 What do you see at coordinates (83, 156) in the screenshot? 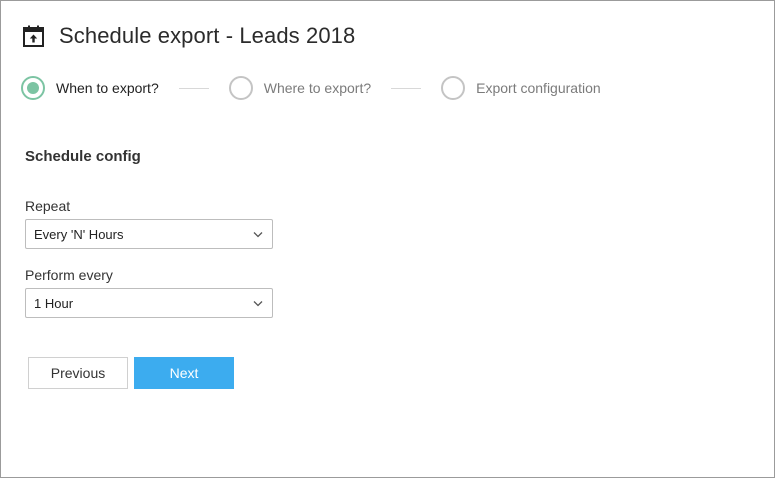
I see `section-title: Schedule config` at bounding box center [83, 156].